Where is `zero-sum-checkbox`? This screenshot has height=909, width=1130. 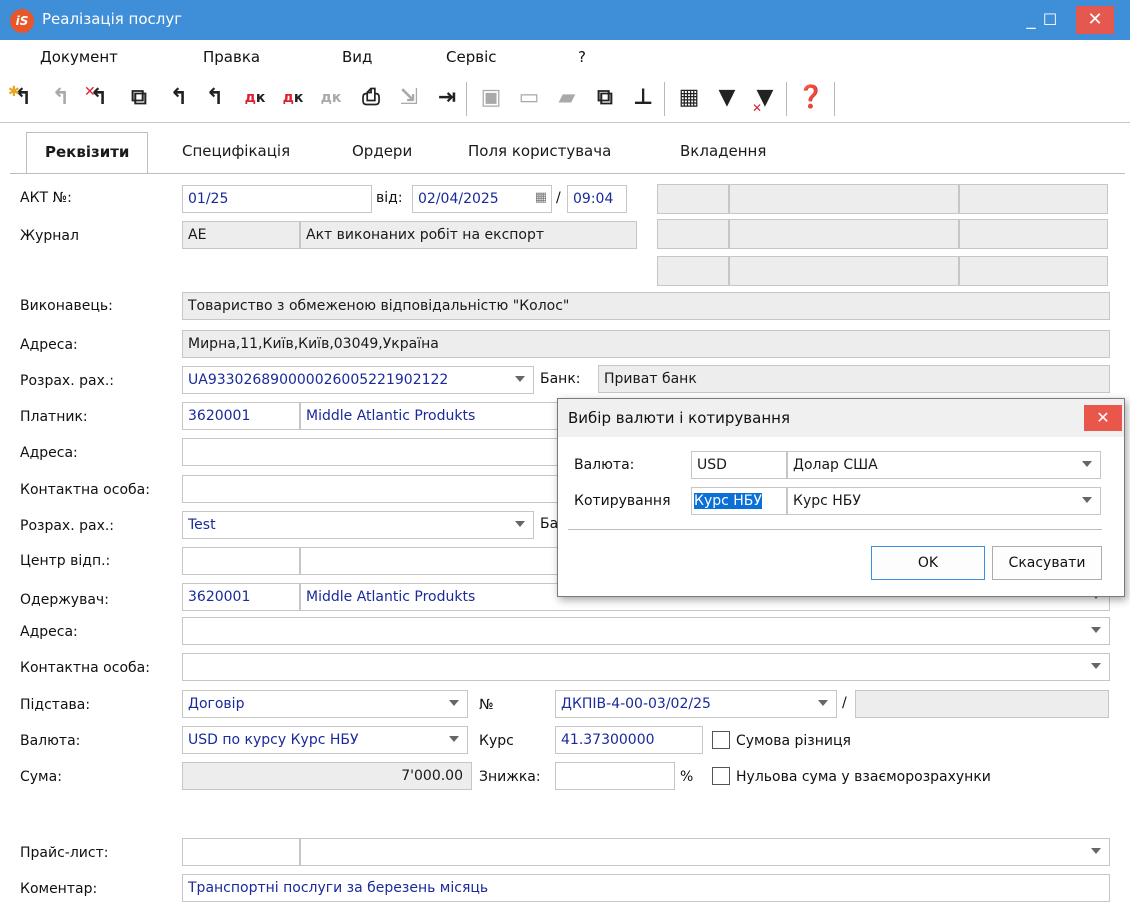 zero-sum-checkbox is located at coordinates (721, 776).